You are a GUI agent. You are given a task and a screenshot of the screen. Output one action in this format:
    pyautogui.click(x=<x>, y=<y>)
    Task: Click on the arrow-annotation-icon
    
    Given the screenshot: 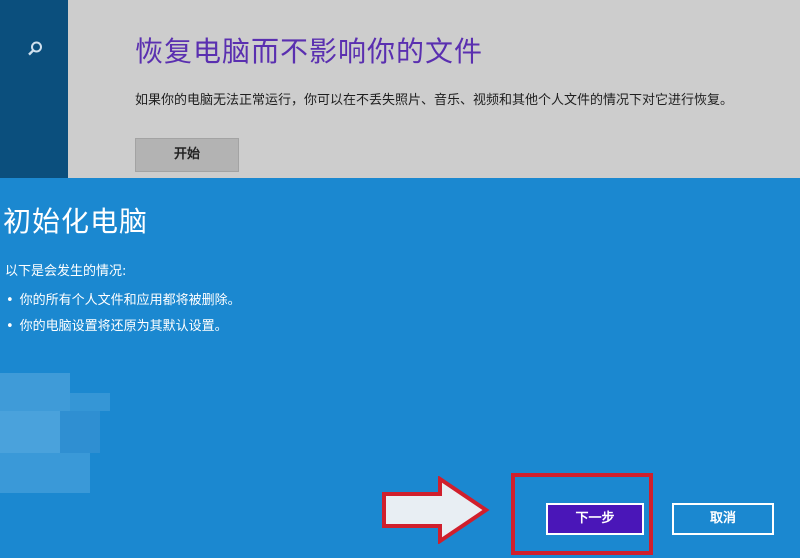 What is the action you would take?
    pyautogui.click(x=435, y=510)
    